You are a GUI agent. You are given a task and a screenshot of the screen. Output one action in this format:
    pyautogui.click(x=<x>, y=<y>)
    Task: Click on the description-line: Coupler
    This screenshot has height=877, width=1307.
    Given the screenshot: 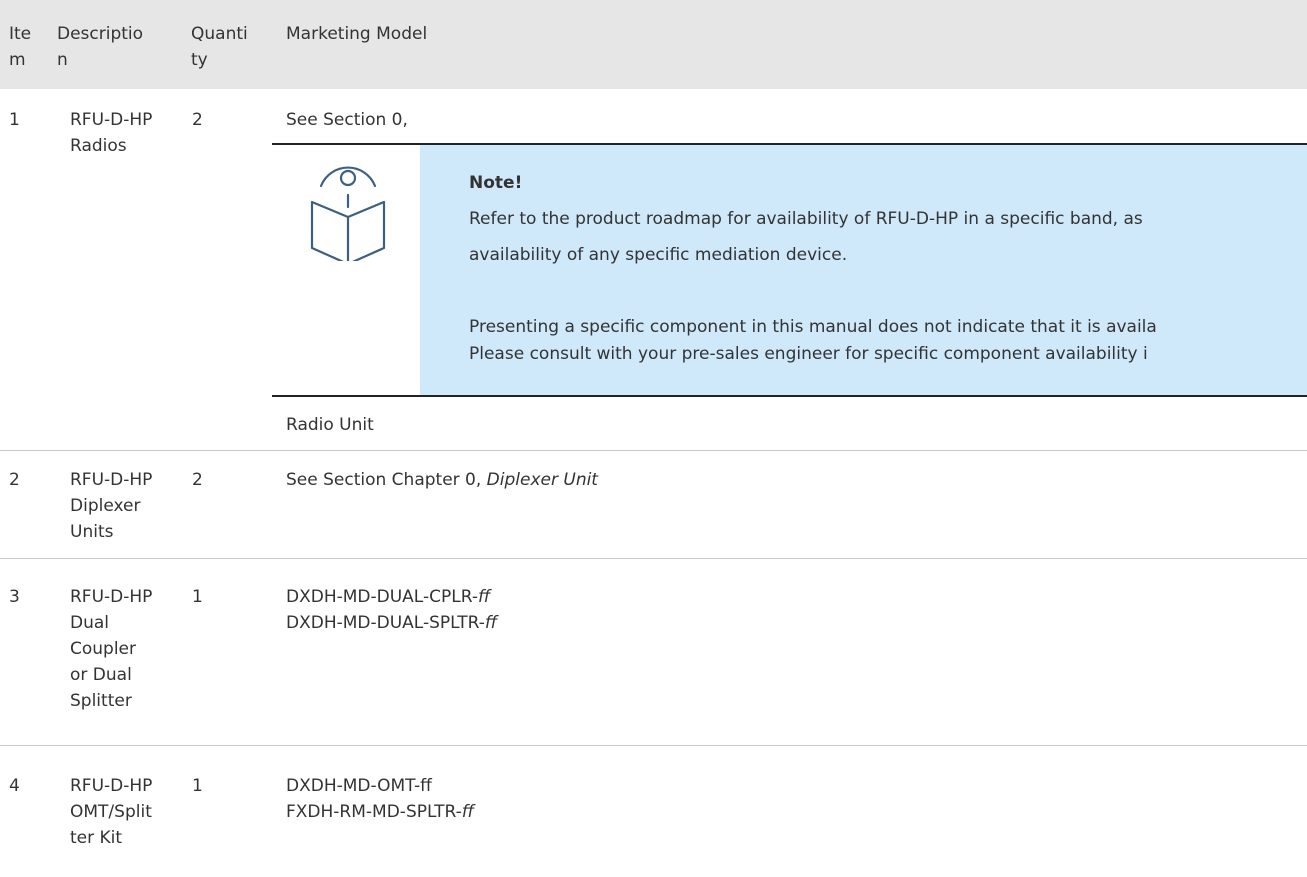 What is the action you would take?
    pyautogui.click(x=103, y=649)
    